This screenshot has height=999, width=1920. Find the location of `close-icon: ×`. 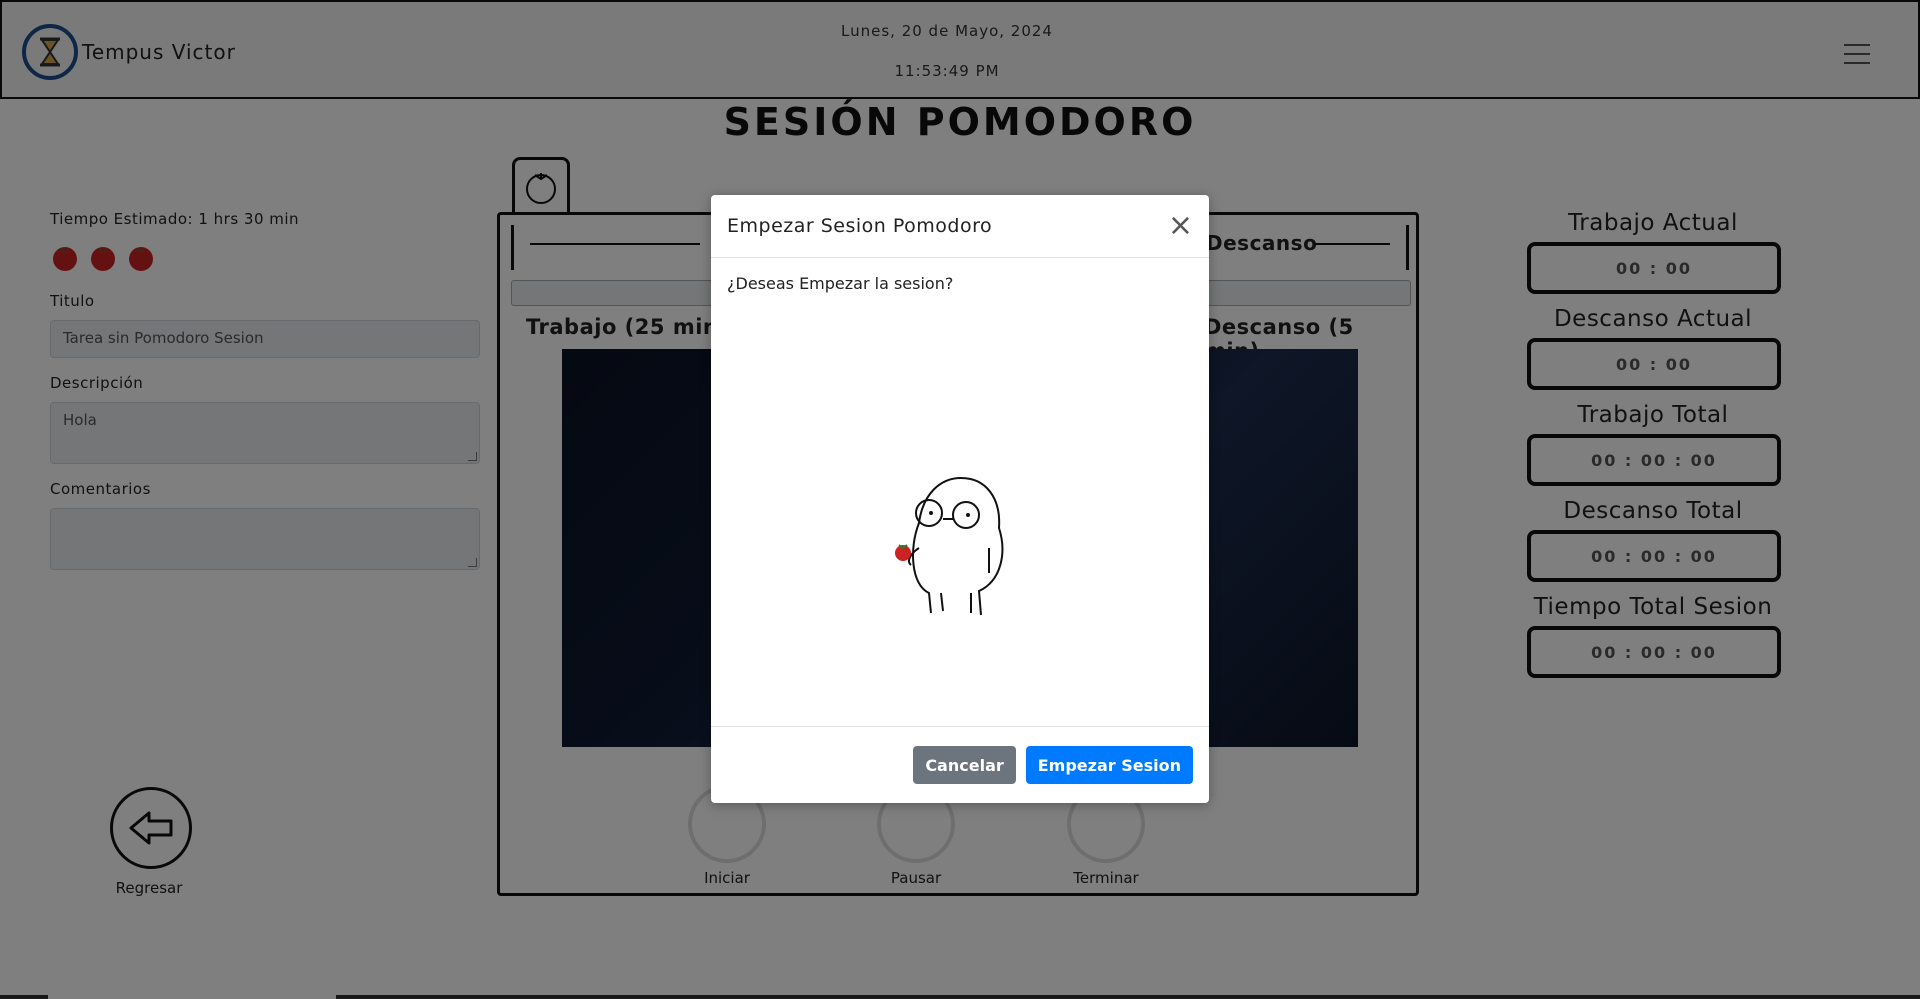

close-icon: × is located at coordinates (1180, 226).